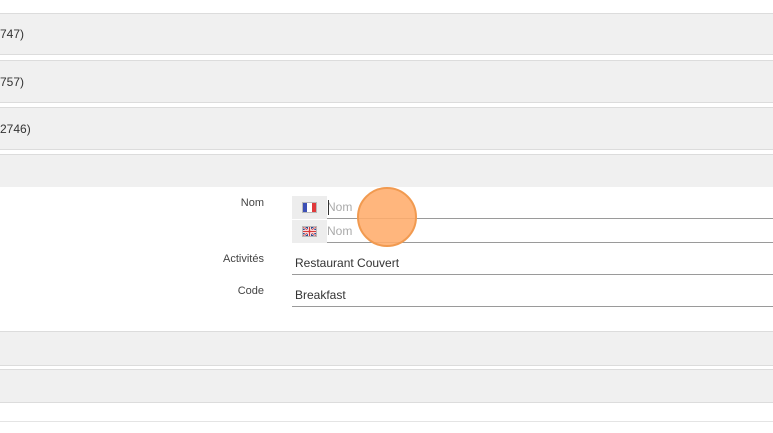  Describe the element at coordinates (328, 207) in the screenshot. I see `text-caret` at that location.